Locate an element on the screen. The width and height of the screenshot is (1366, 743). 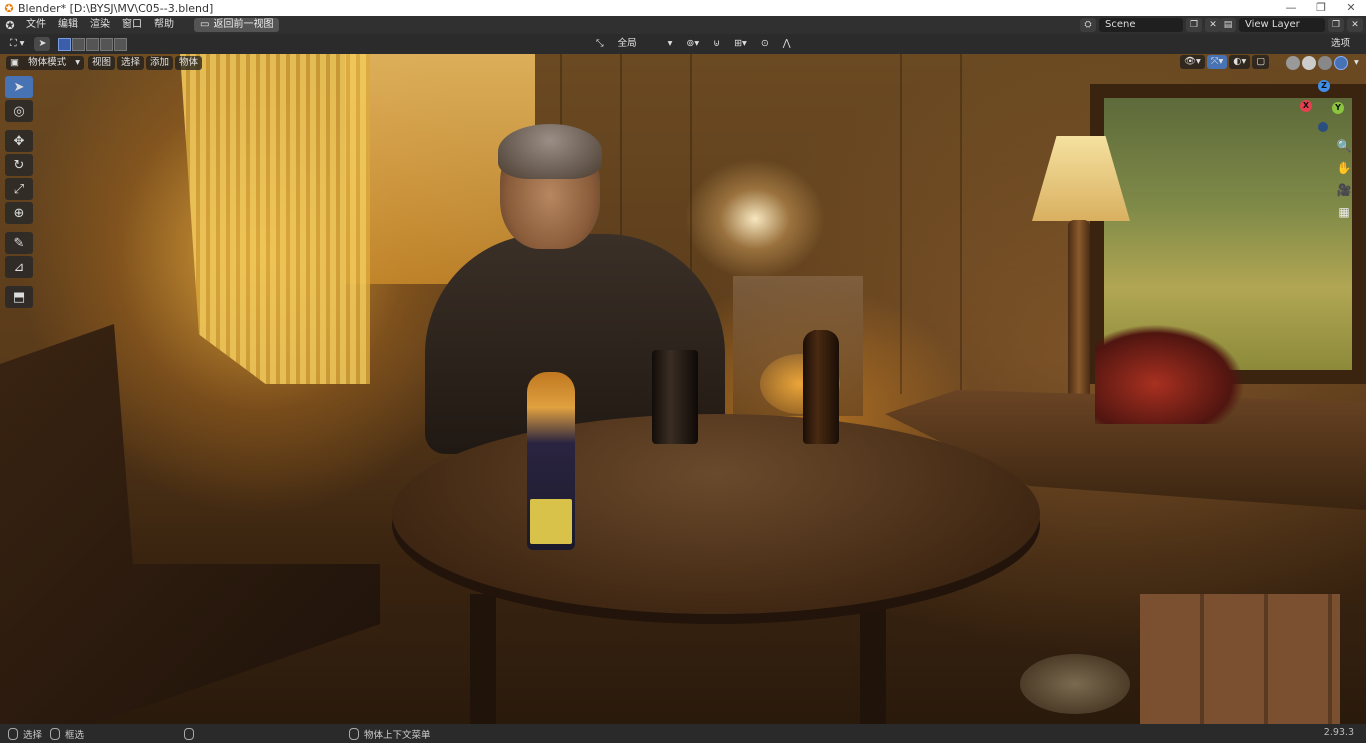
xray-icon: ▢ is located at coordinates (1261, 62).